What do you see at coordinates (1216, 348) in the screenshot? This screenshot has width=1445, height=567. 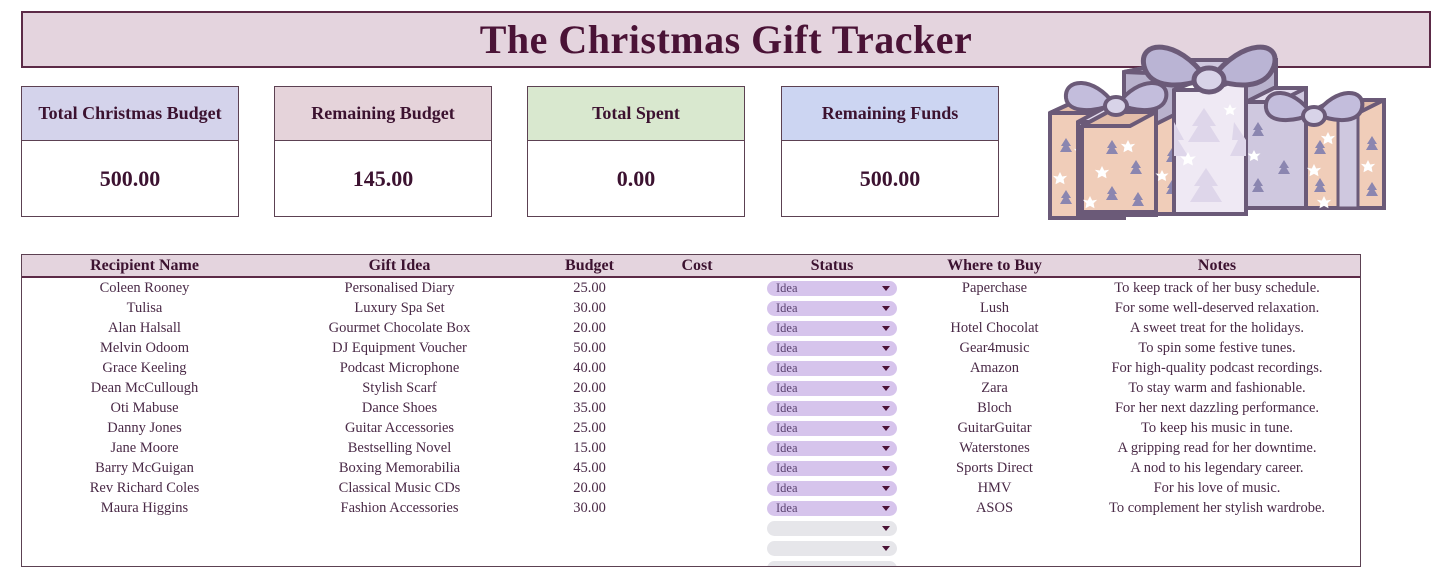 I see `cell-notes: To spin some festive tunes.` at bounding box center [1216, 348].